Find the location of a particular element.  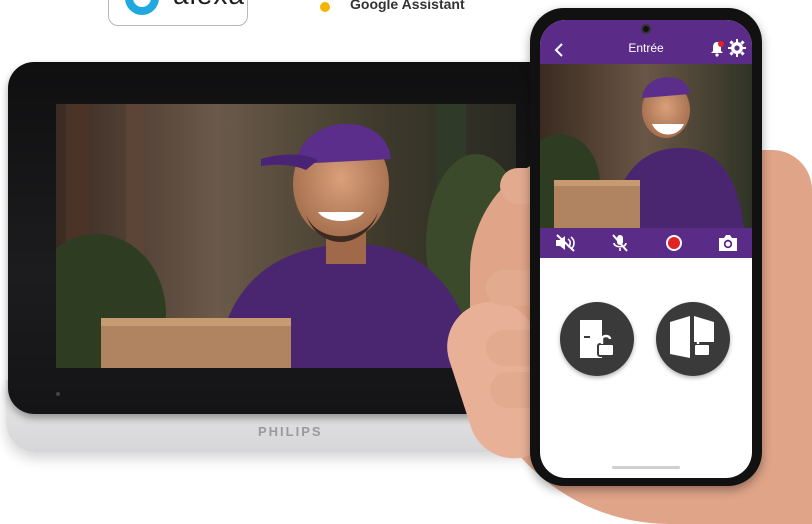

front-camera is located at coordinates (646, 29).